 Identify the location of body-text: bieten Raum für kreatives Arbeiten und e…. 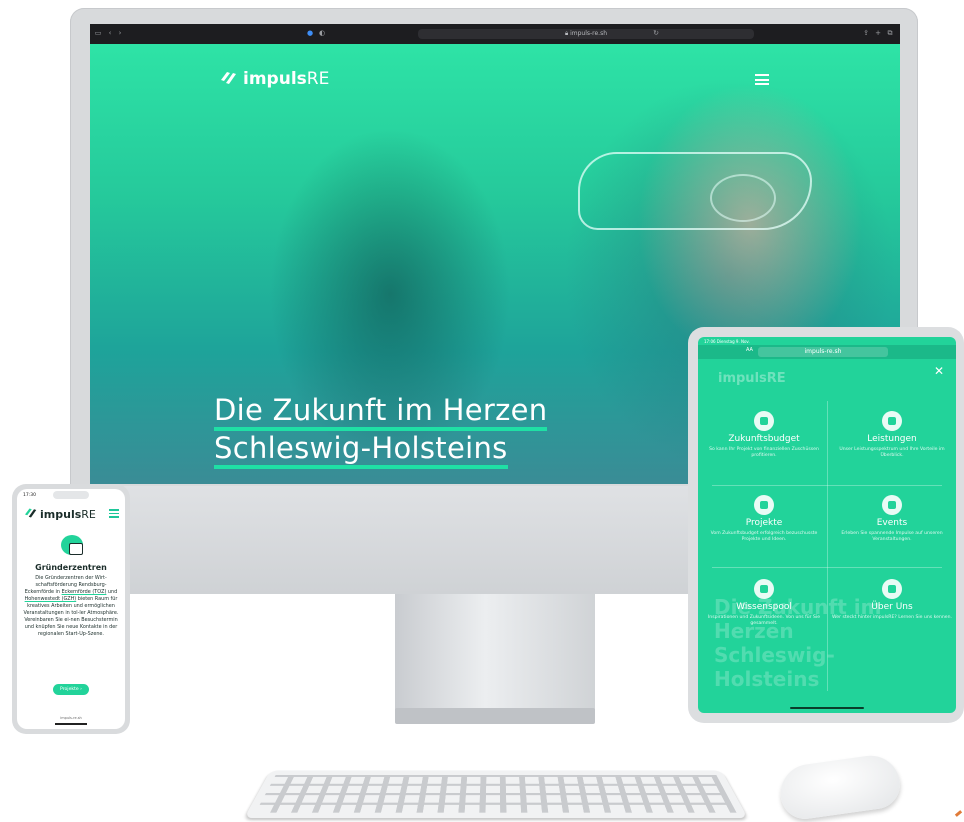
(71, 616).